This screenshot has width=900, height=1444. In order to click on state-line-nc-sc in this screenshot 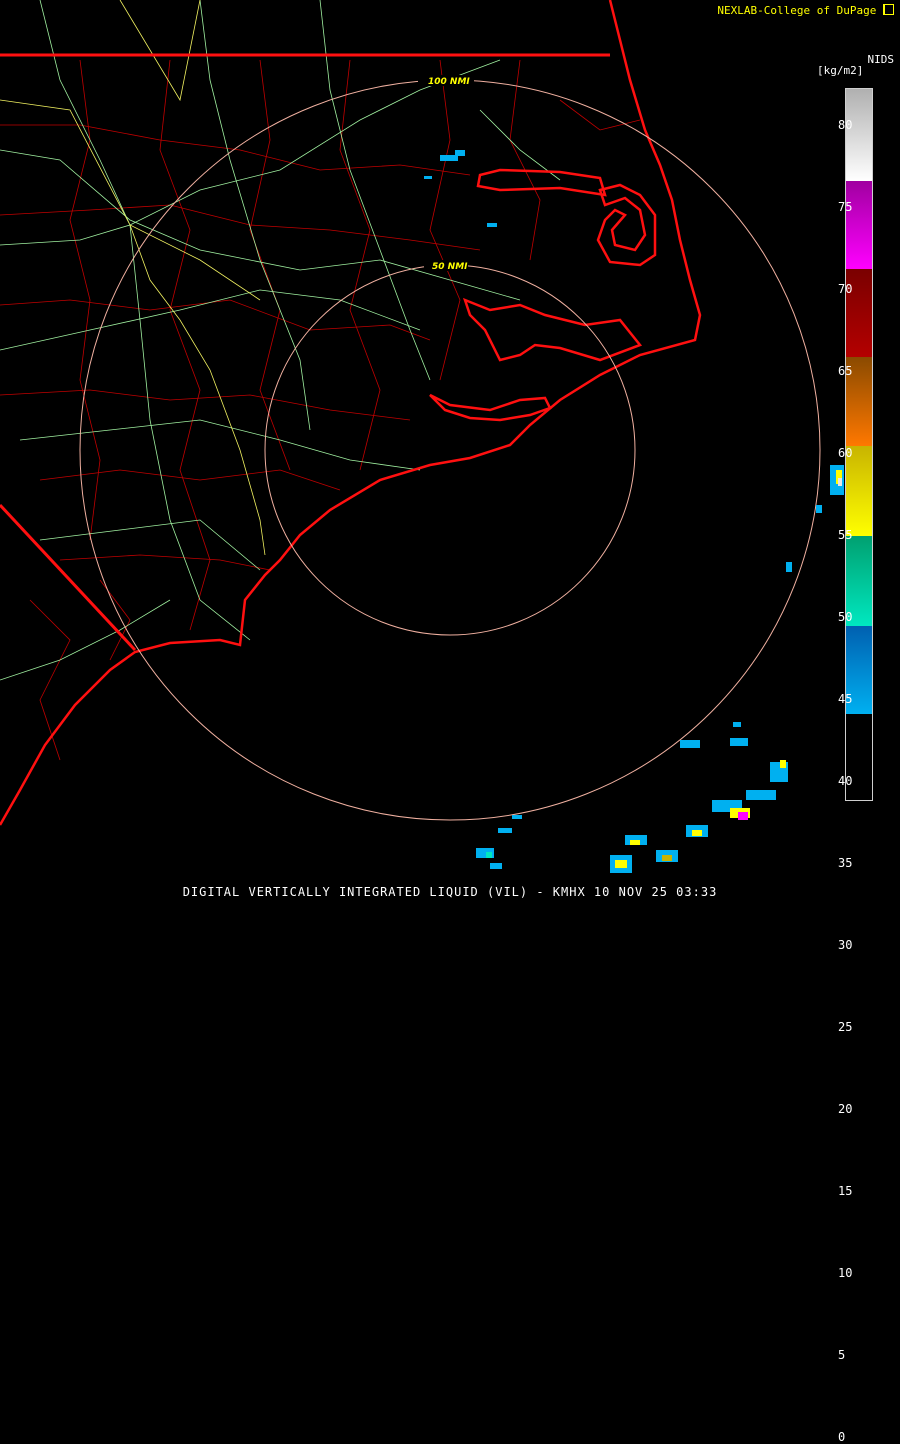, I will do `click(68, 577)`.